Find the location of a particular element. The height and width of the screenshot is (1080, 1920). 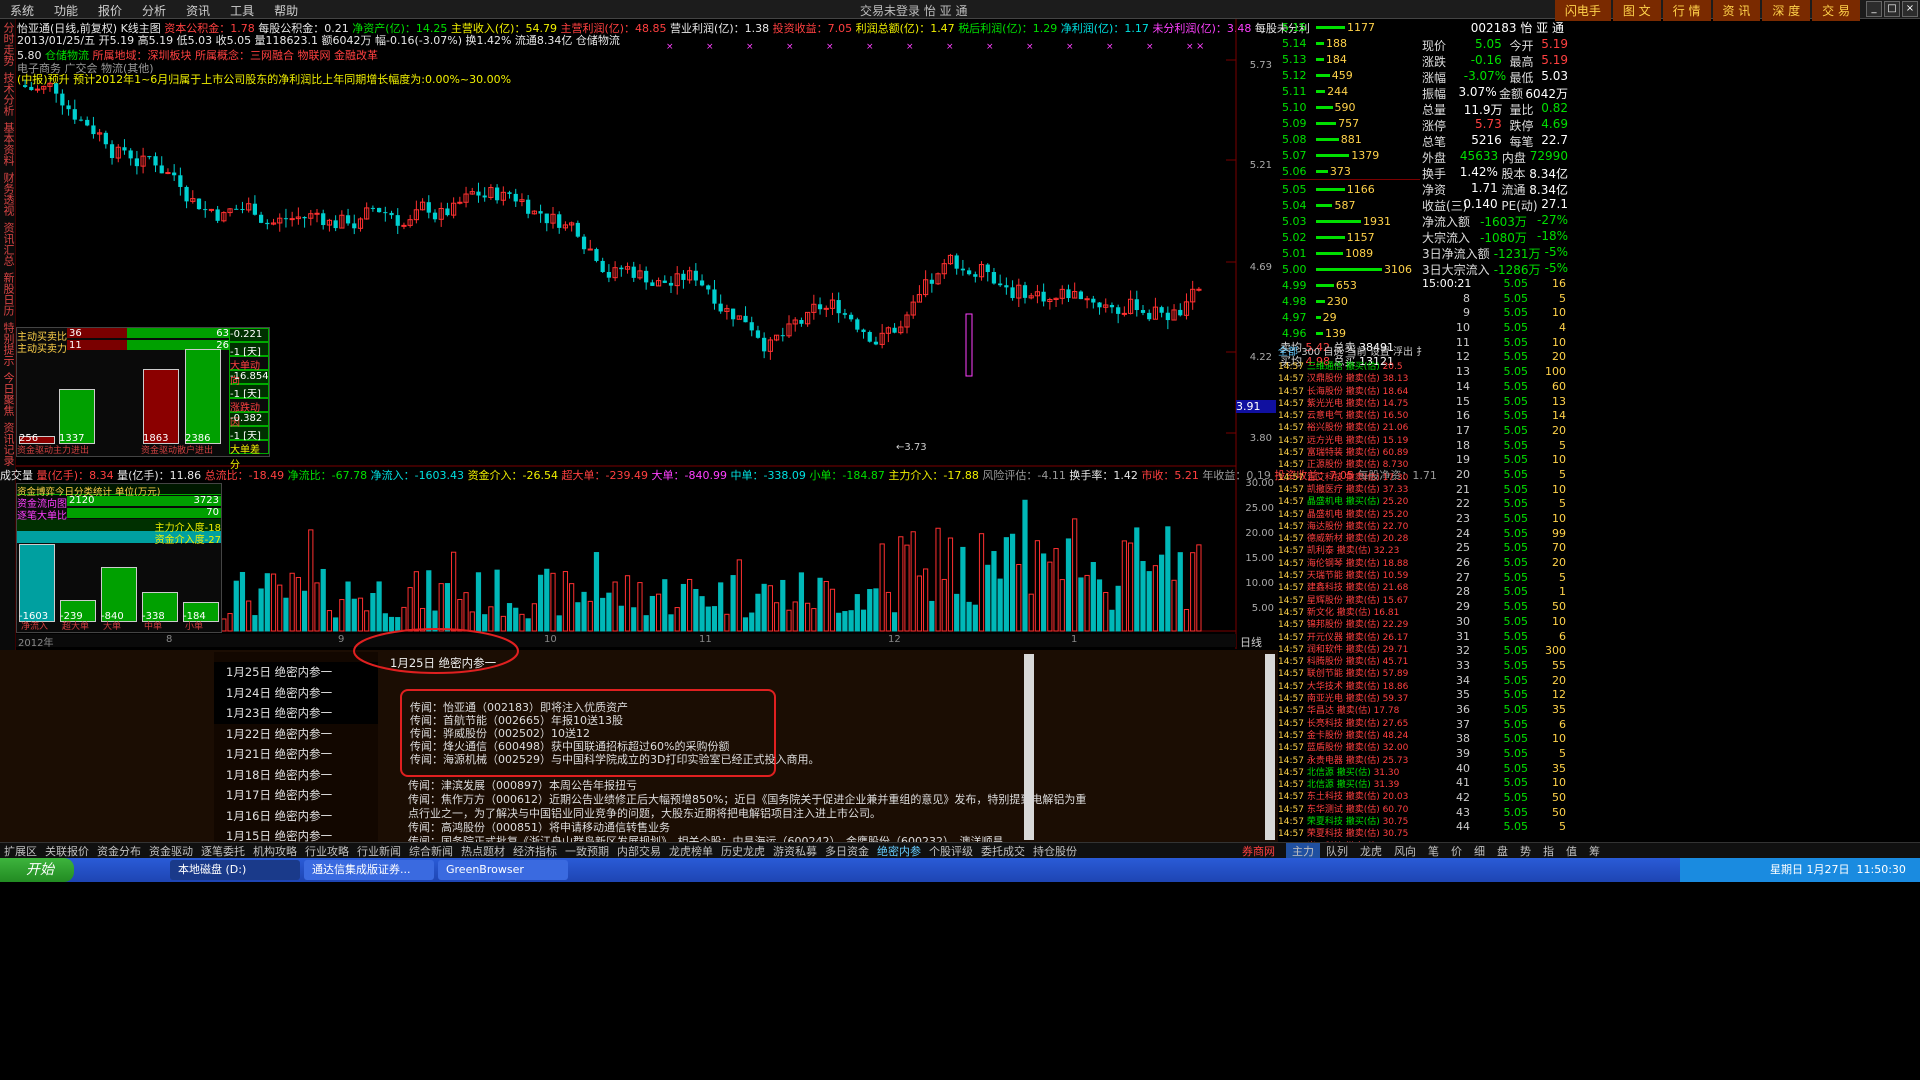

toolbar-tab-4: 深 度 is located at coordinates (1786, 10).